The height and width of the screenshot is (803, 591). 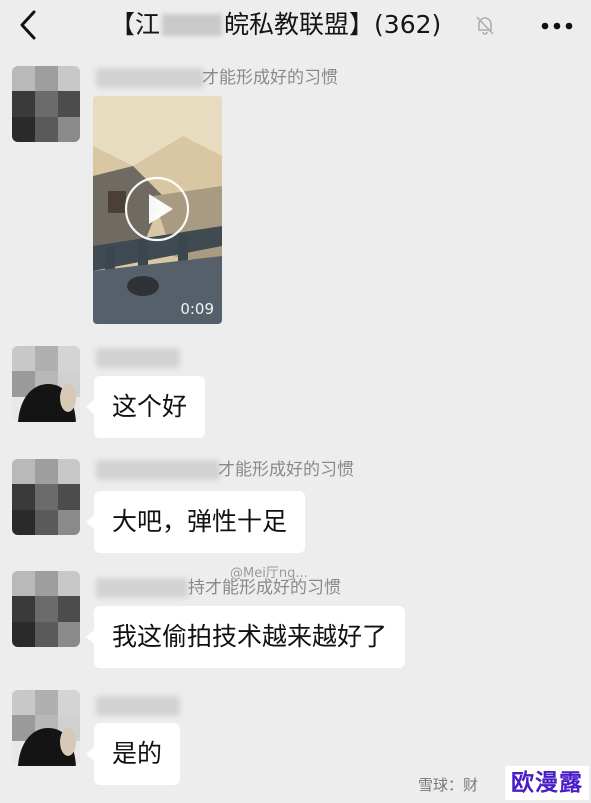 I want to click on video-message: 0:09, so click(x=157, y=210).